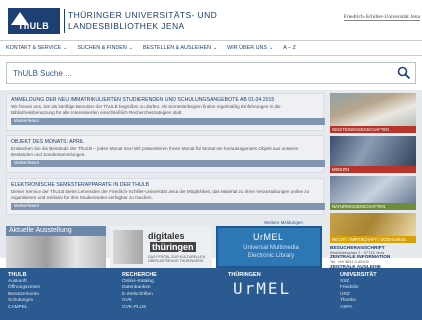  What do you see at coordinates (139, 275) in the screenshot?
I see `footer-heading: RECHERCHE` at bounding box center [139, 275].